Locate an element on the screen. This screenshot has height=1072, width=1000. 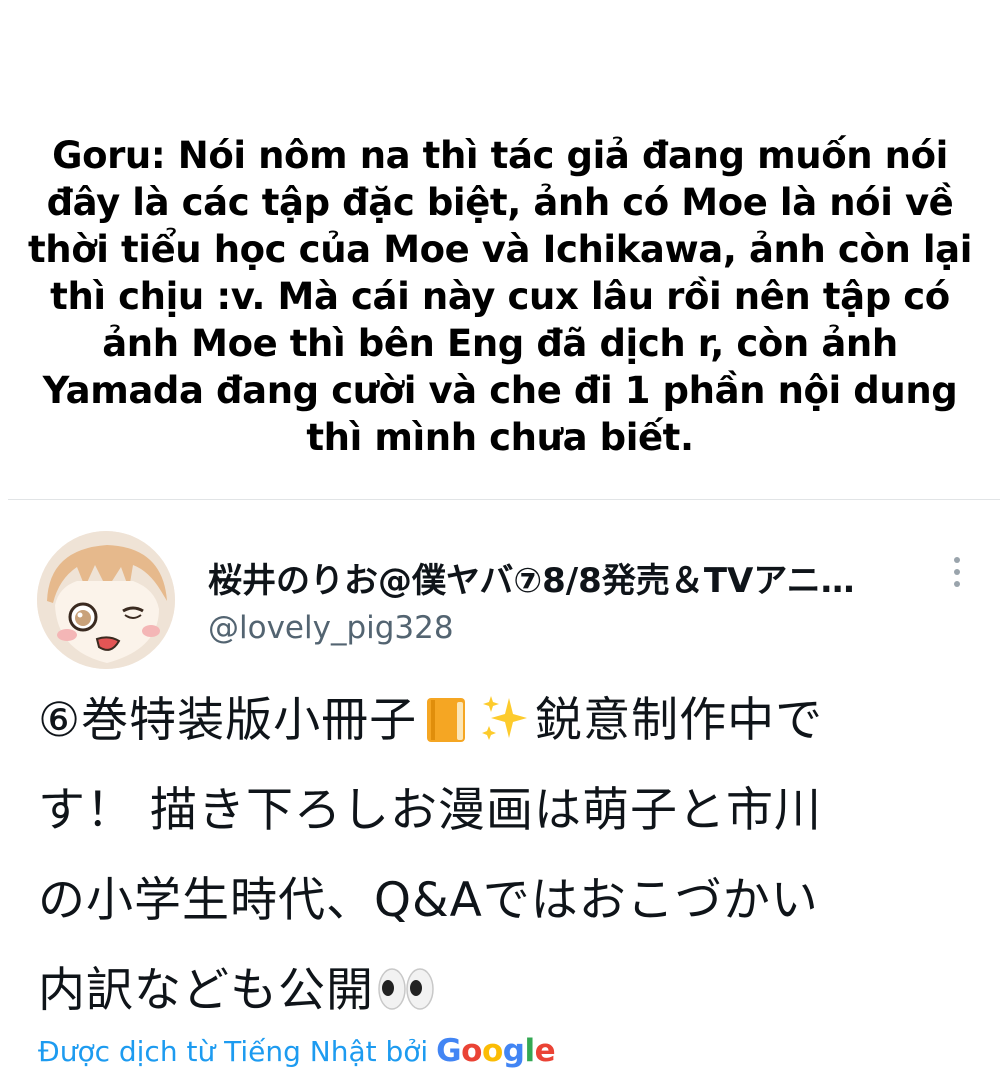
translation-label: Được dịch từ Tiếng Nhật bởi is located at coordinates (233, 1051).